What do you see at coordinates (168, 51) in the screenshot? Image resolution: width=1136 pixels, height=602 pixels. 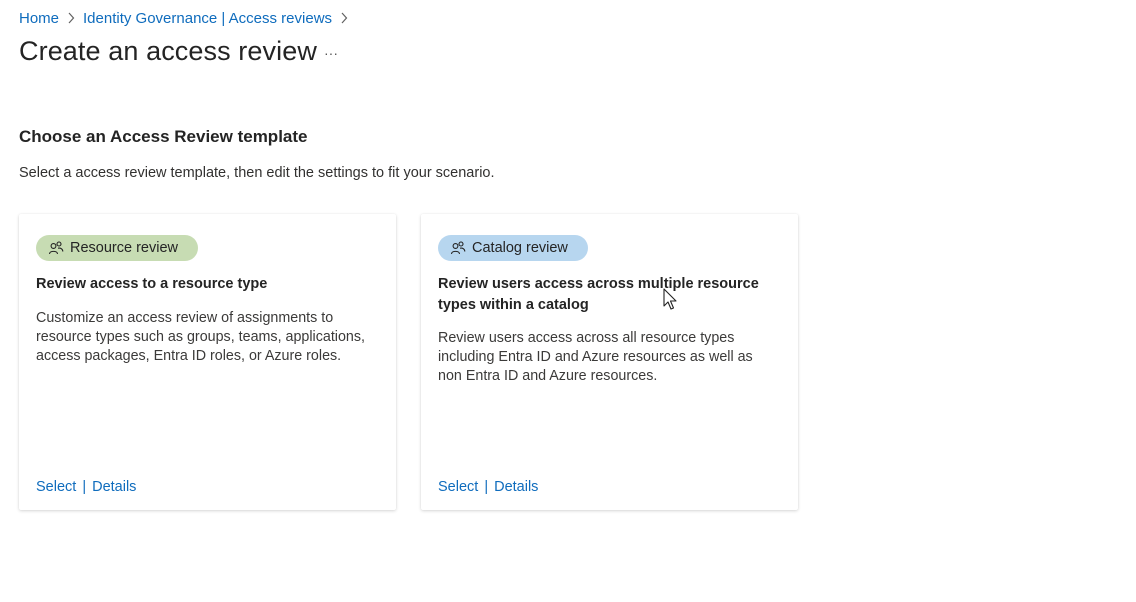 I see `page-title: Create an access review` at bounding box center [168, 51].